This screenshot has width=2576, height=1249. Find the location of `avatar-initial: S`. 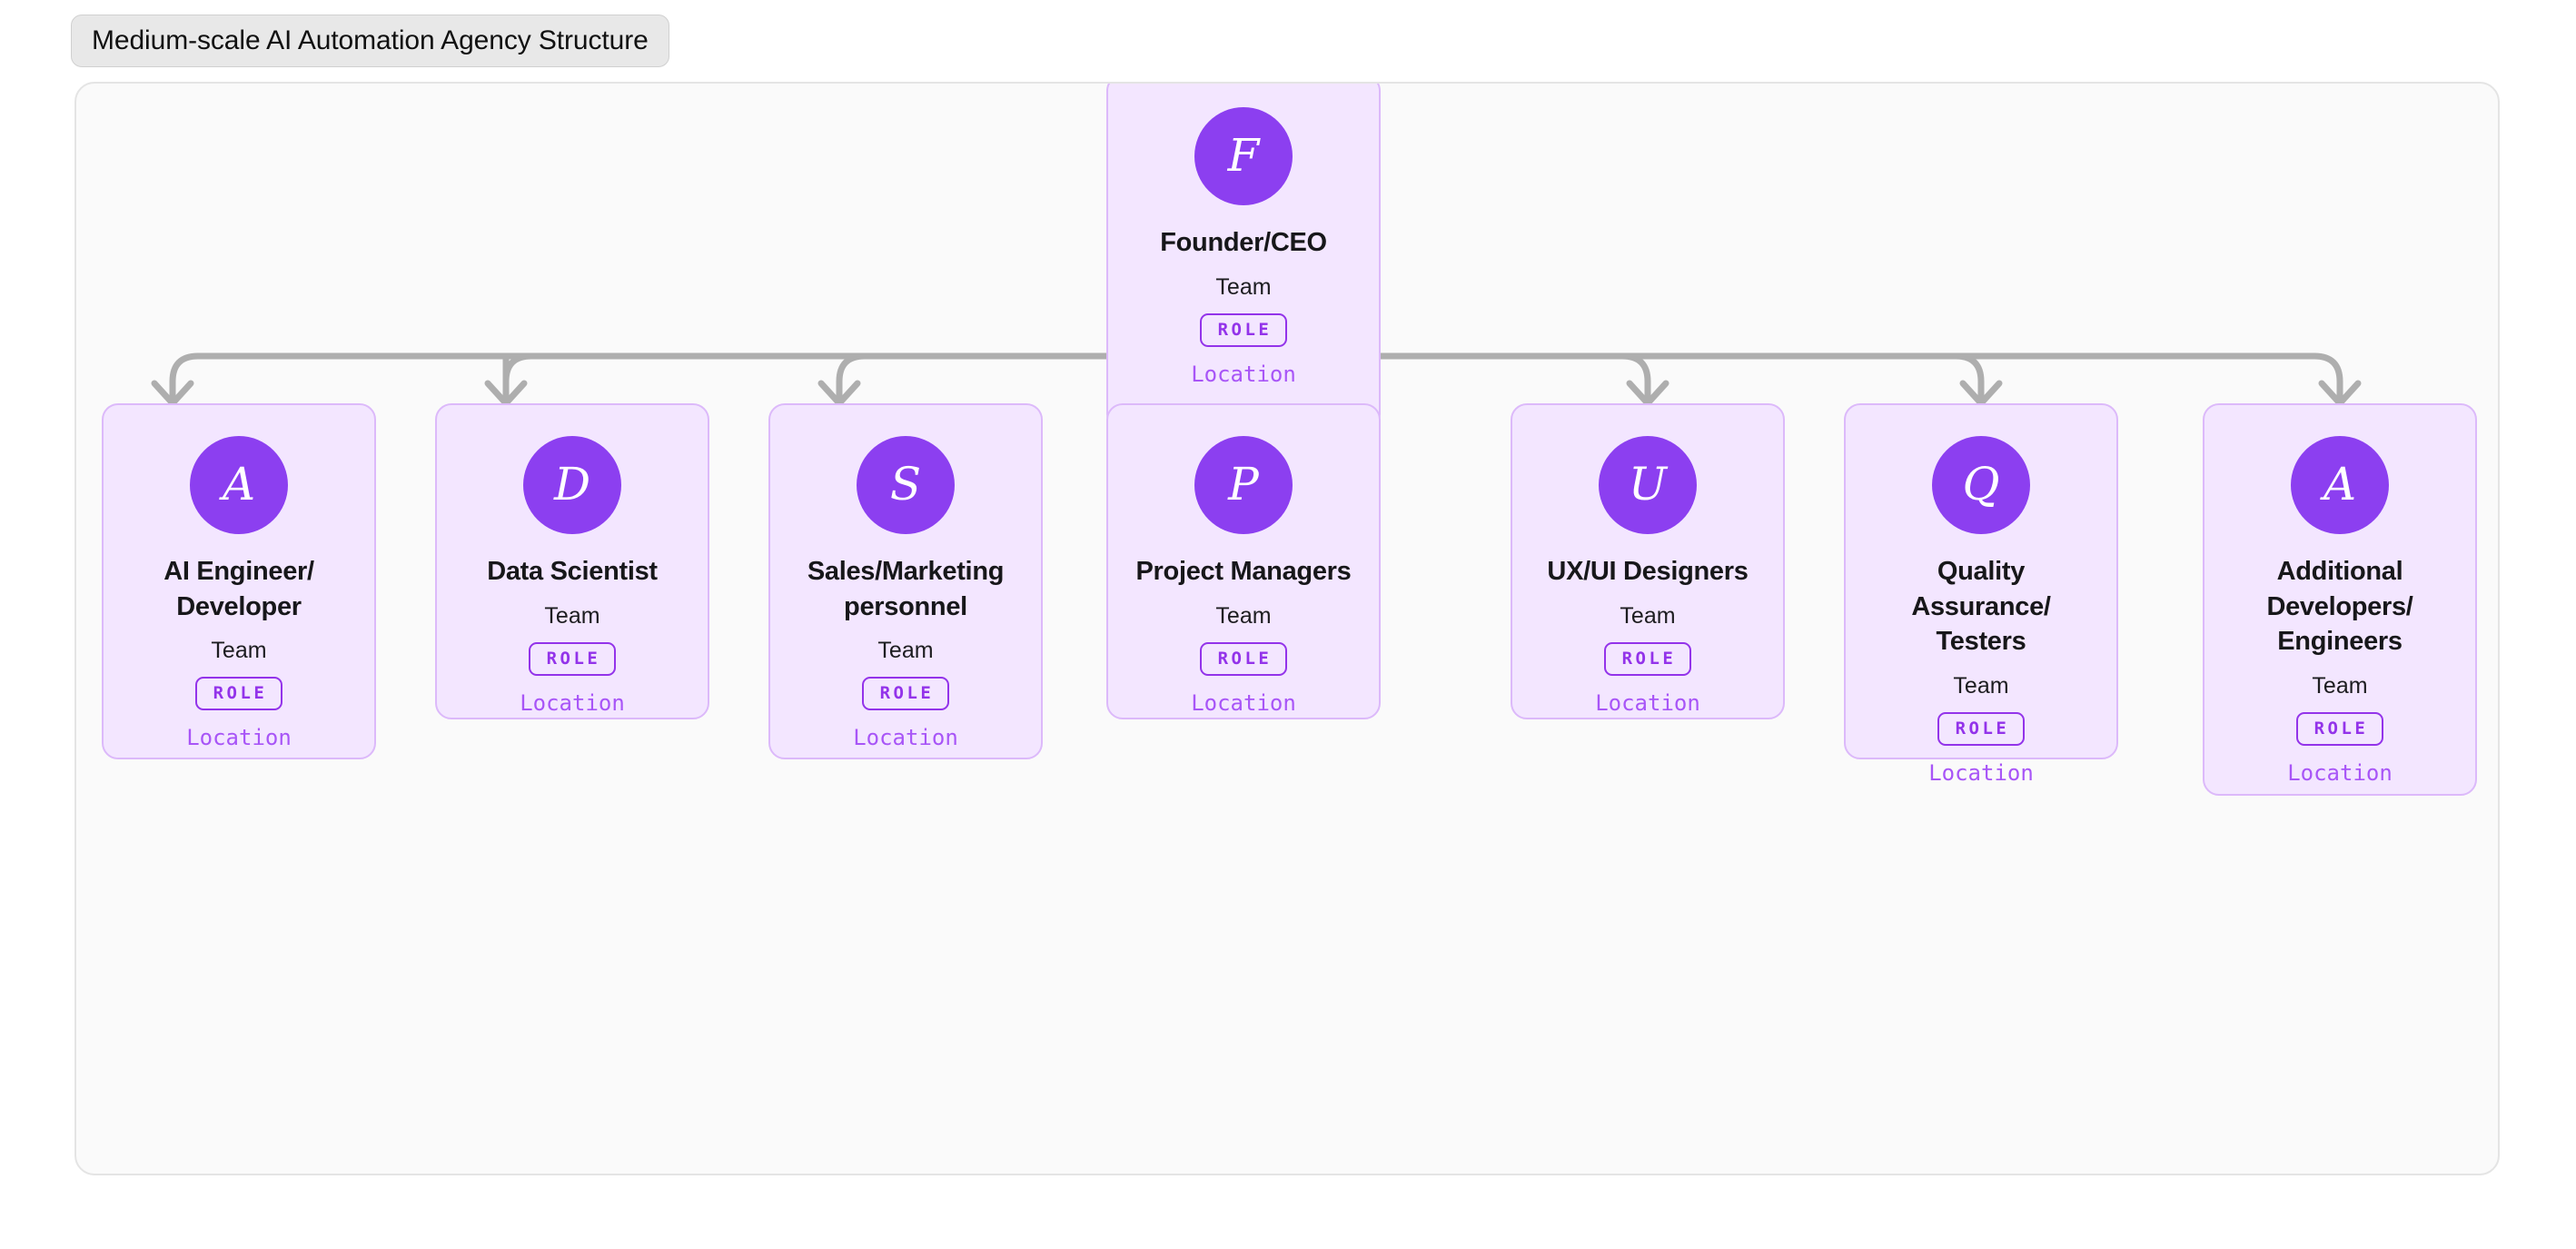

avatar-initial: S is located at coordinates (905, 484).